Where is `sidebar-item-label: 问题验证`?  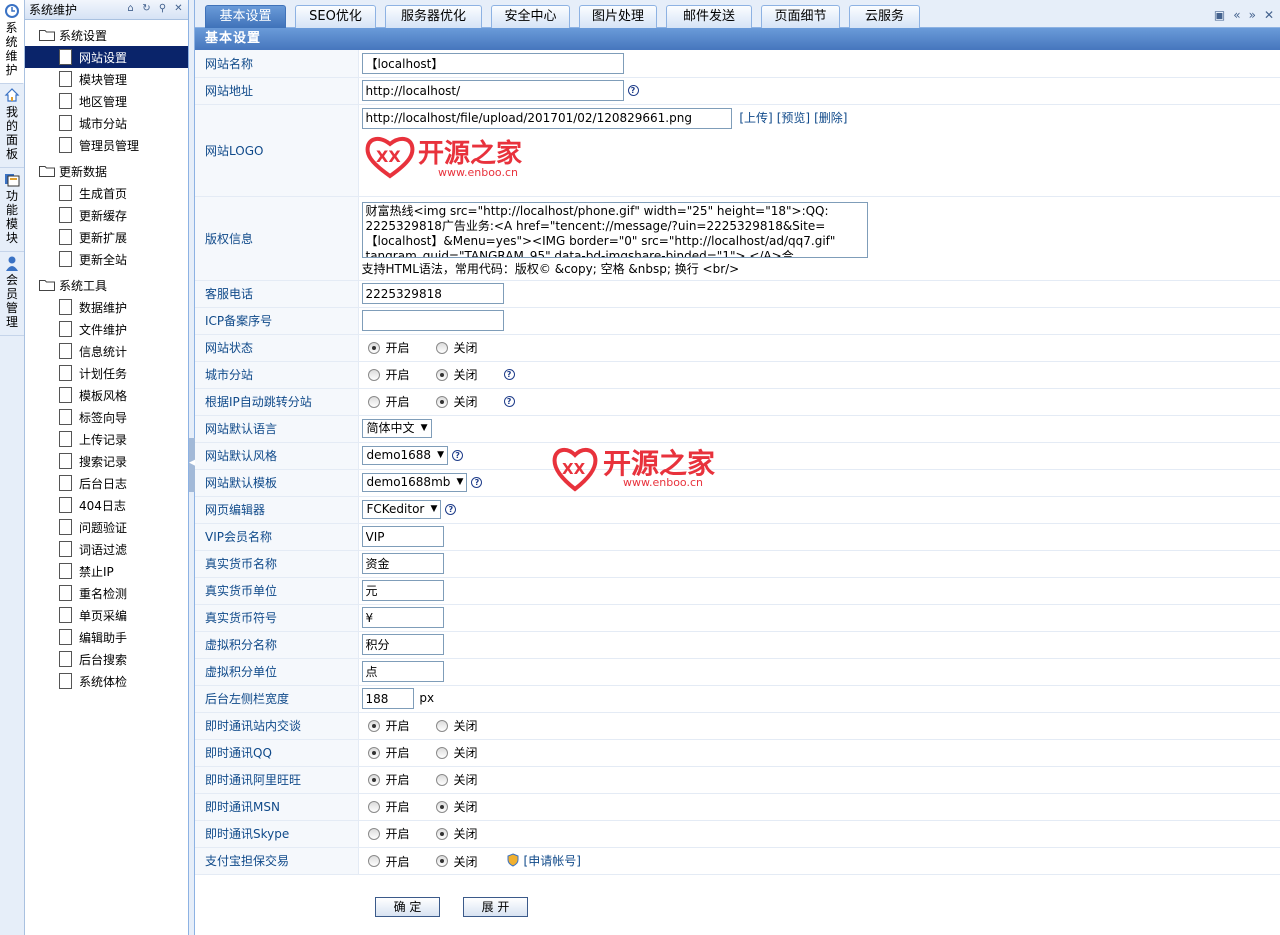 sidebar-item-label: 问题验证 is located at coordinates (103, 527).